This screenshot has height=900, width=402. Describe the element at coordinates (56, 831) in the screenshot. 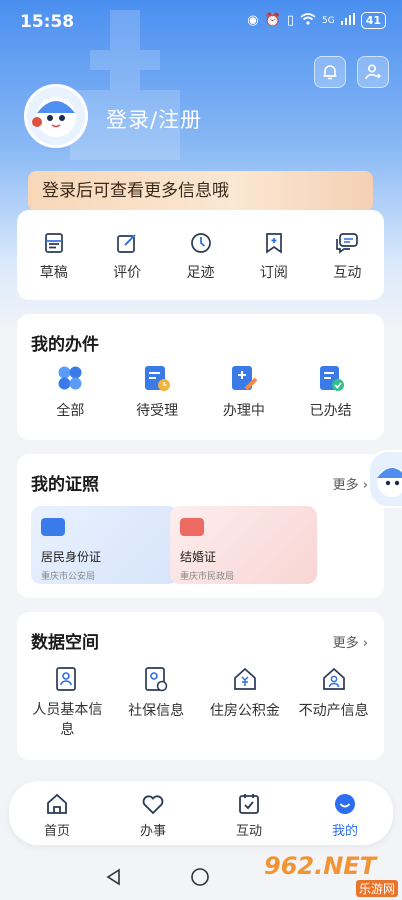

I see `tab-label: 首页` at that location.